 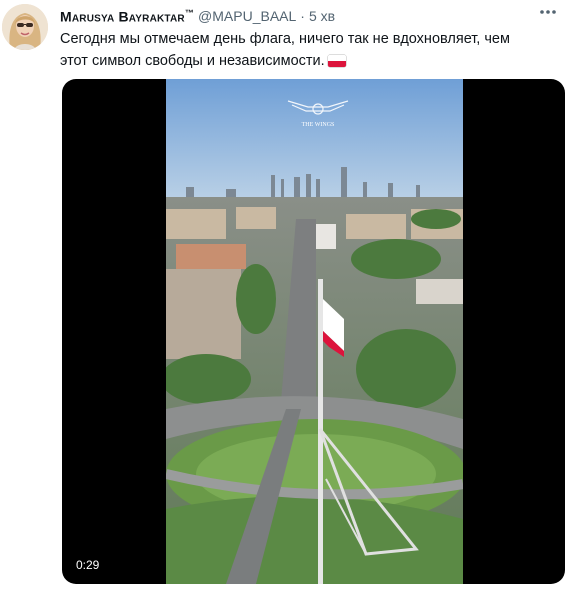 I want to click on avatar-image, so click(x=25, y=27).